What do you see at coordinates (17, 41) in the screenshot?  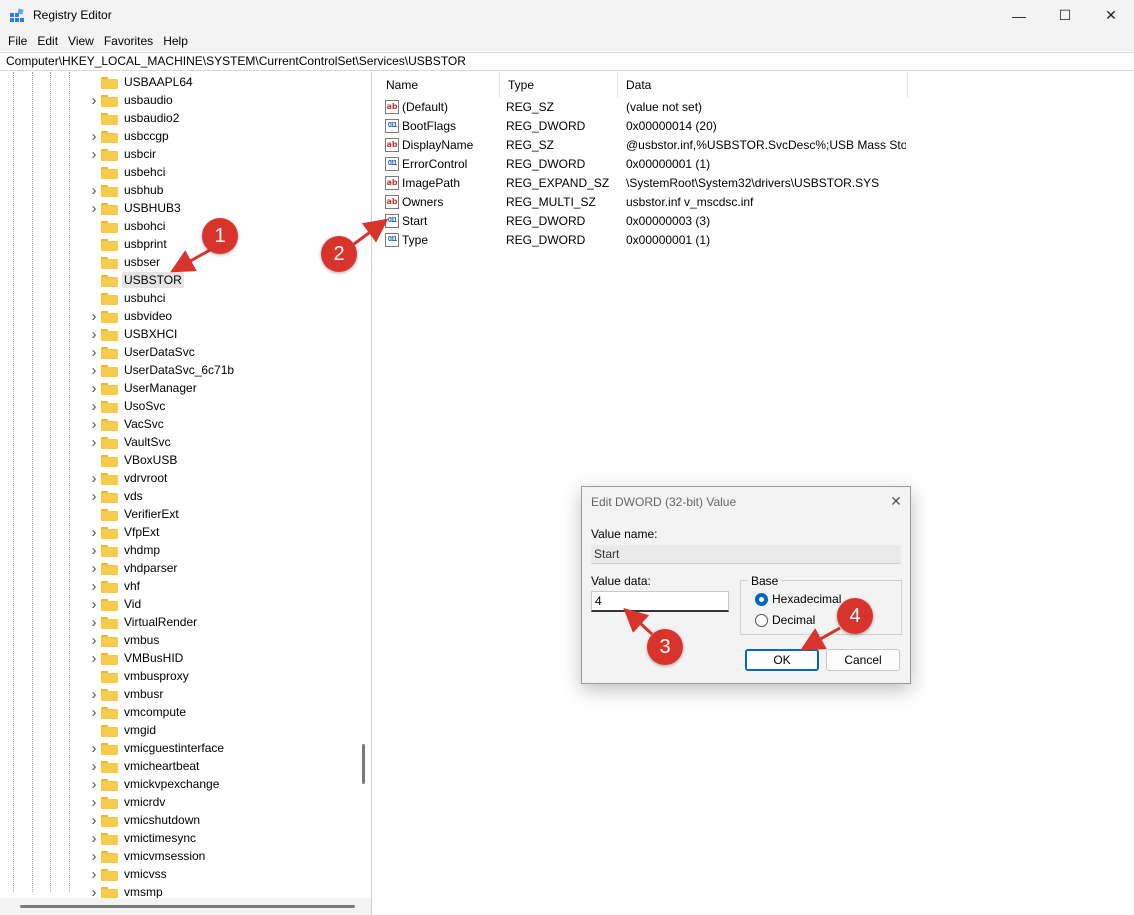 I see `menu-file: File` at bounding box center [17, 41].